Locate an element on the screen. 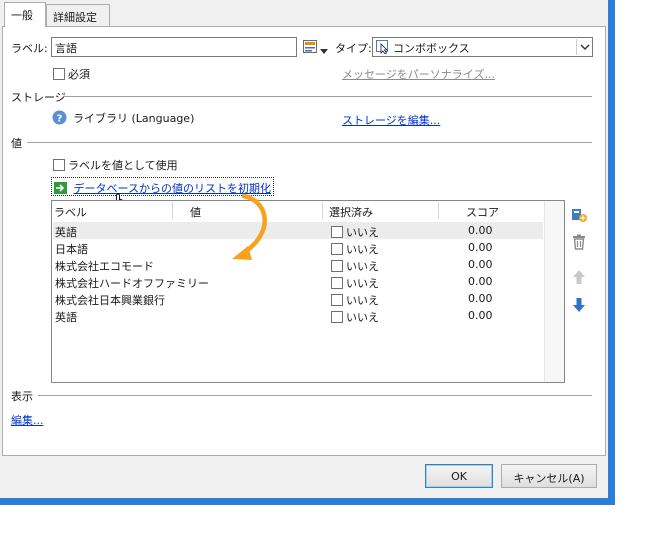 Image resolution: width=652 pixels, height=544 pixels. text-format-dropdown-icon is located at coordinates (324, 50).